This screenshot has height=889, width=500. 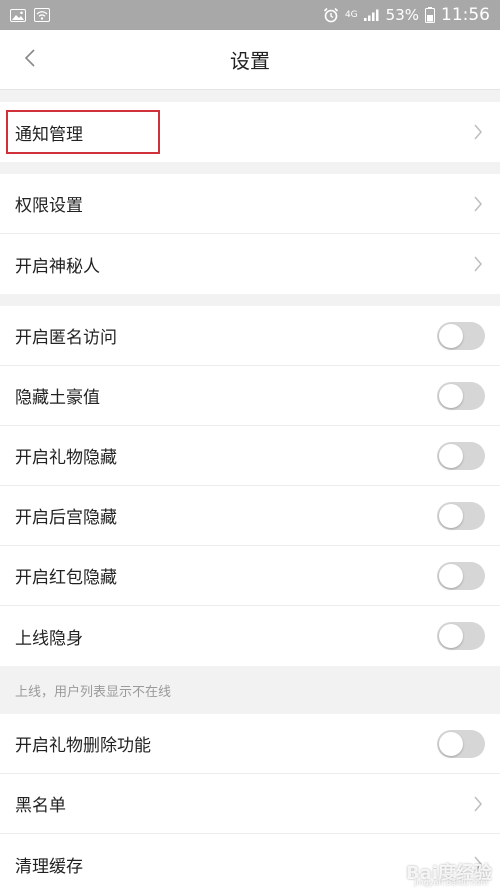 I want to click on row-harem-hide: 开启后宫隐藏, so click(x=250, y=516).